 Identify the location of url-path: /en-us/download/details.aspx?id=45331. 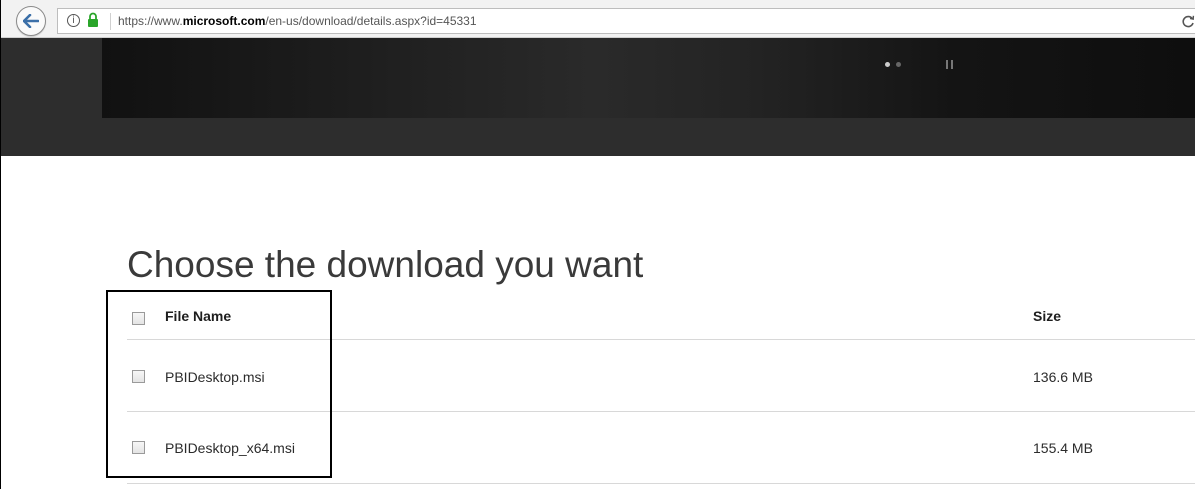
(371, 21).